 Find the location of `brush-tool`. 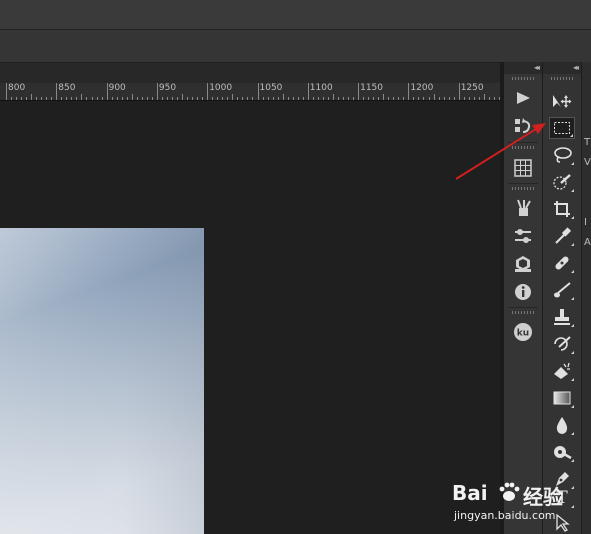

brush-tool is located at coordinates (562, 290).